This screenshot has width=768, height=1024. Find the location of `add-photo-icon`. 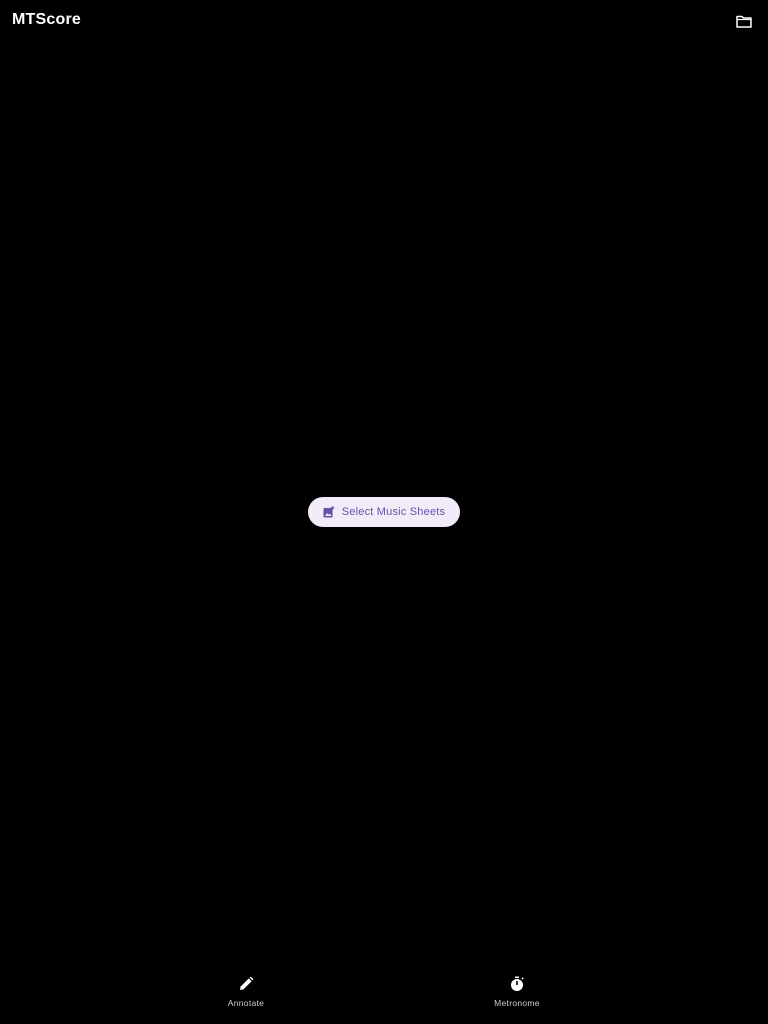

add-photo-icon is located at coordinates (328, 512).